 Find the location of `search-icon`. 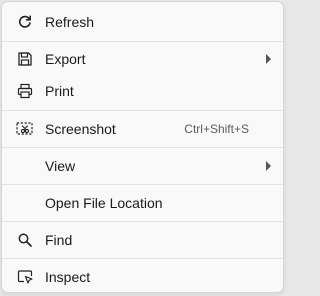

search-icon is located at coordinates (25, 240).